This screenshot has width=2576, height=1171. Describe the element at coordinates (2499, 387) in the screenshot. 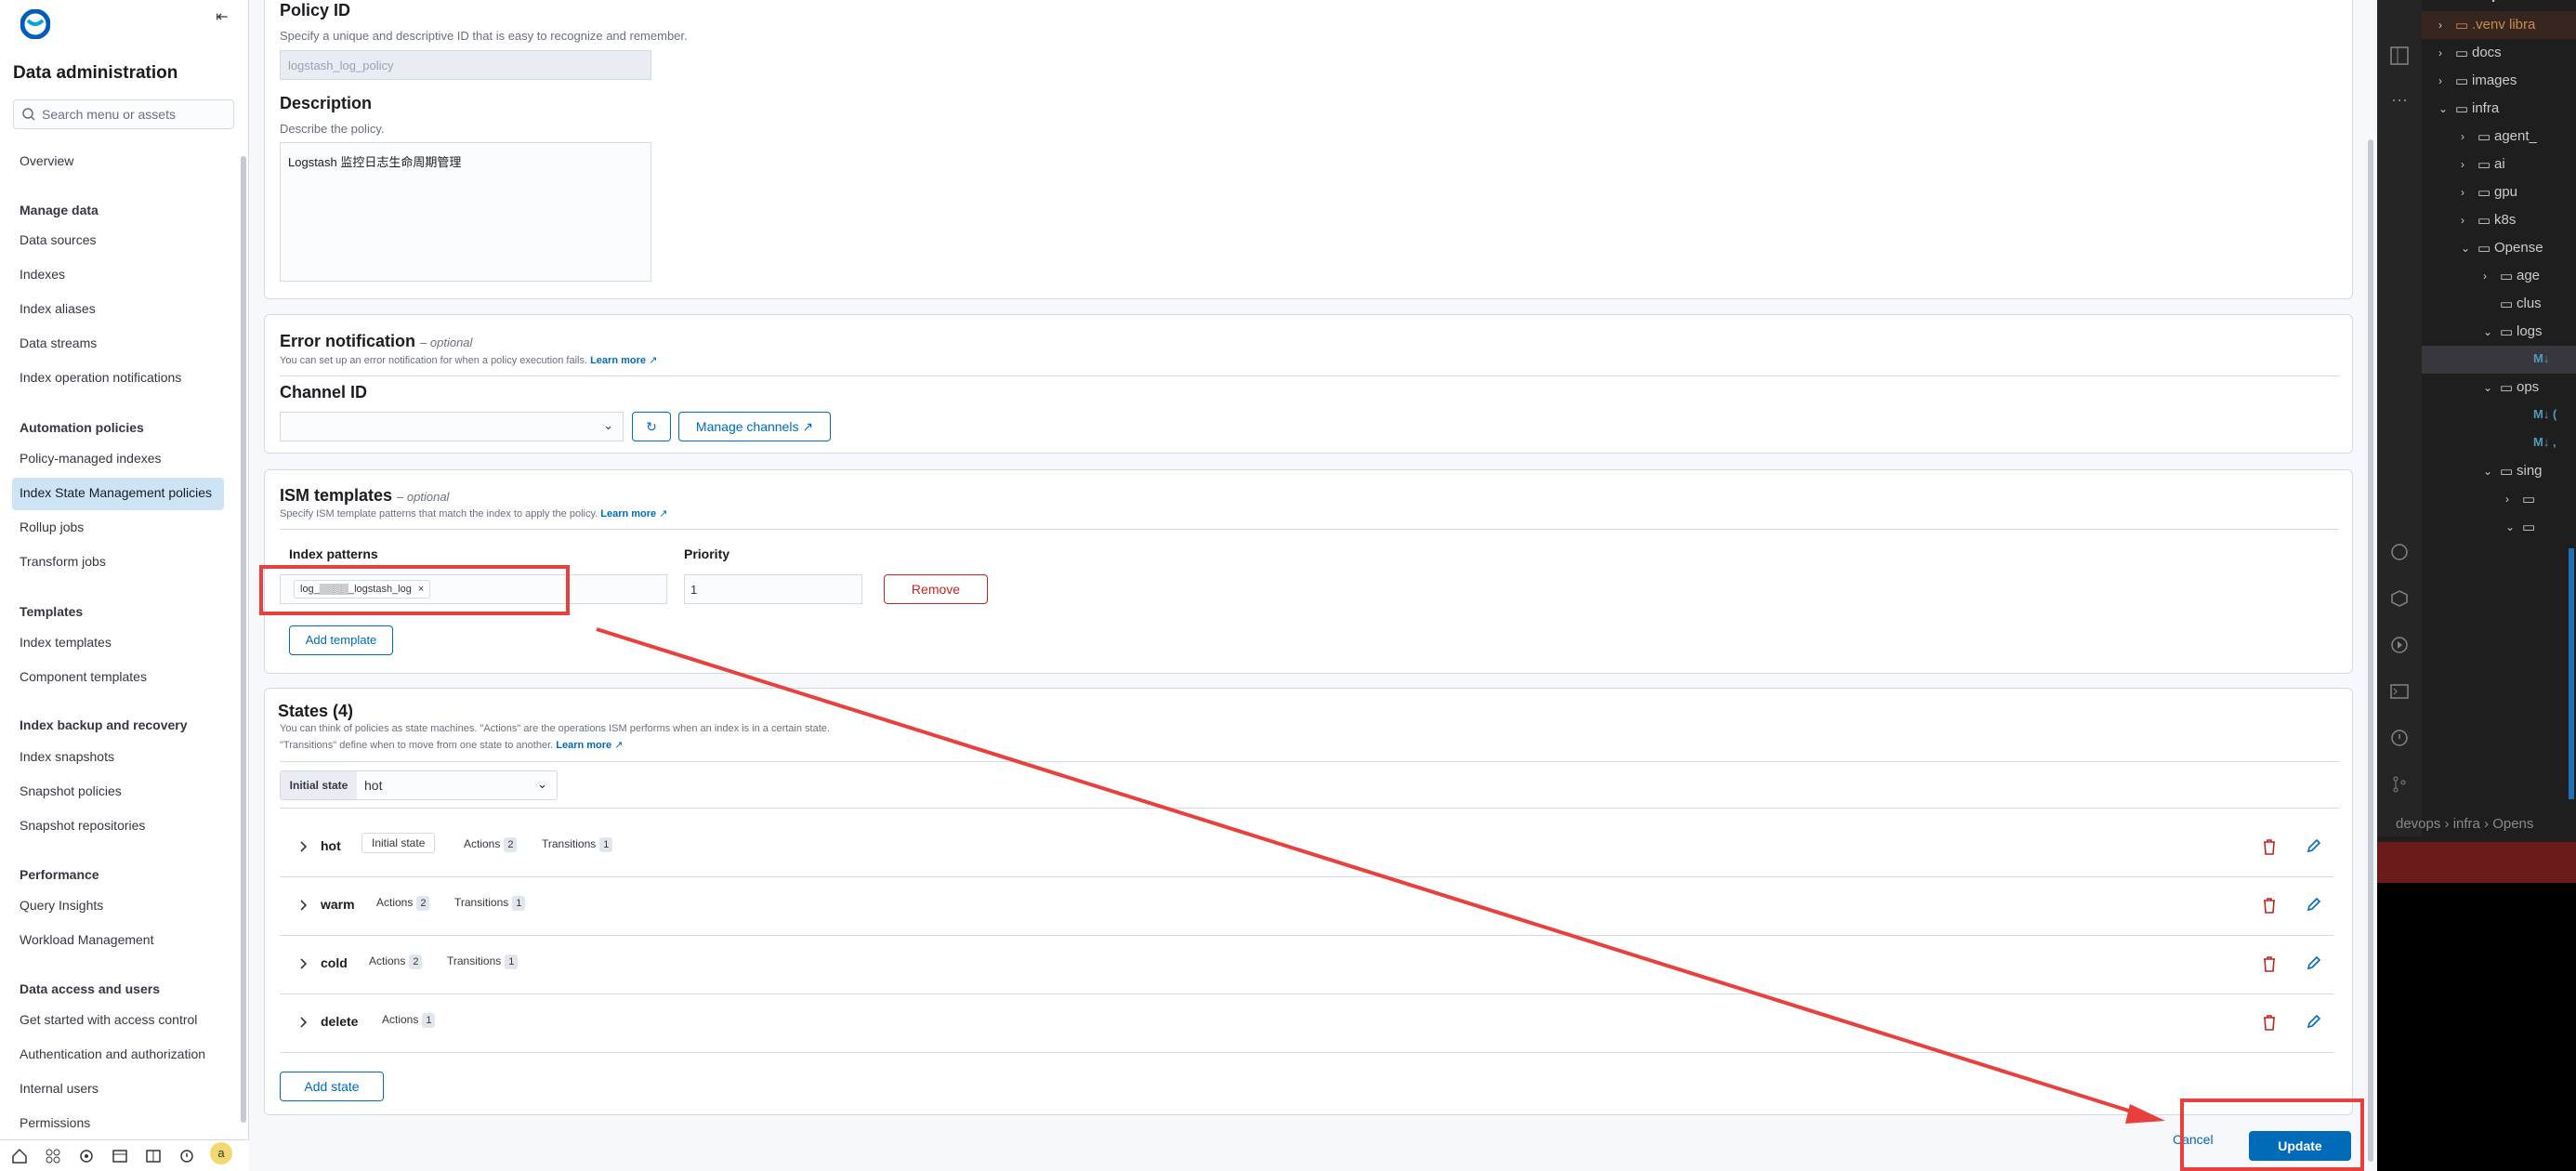

I see `tree-item-ops: ⌄ ▭ ops` at that location.